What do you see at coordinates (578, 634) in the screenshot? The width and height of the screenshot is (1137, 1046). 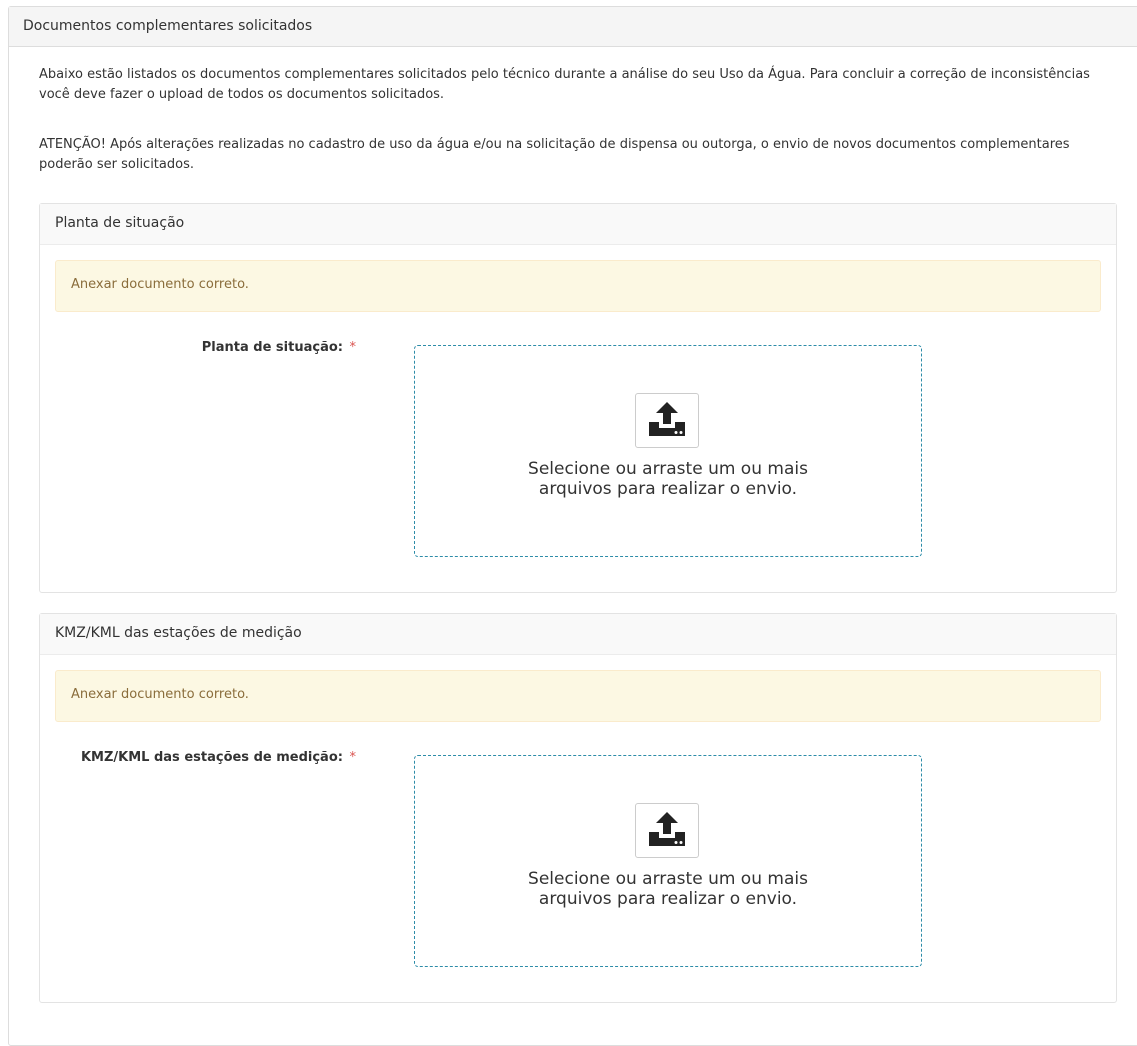 I see `document-title: KMZ/KML das estações de medição` at bounding box center [578, 634].